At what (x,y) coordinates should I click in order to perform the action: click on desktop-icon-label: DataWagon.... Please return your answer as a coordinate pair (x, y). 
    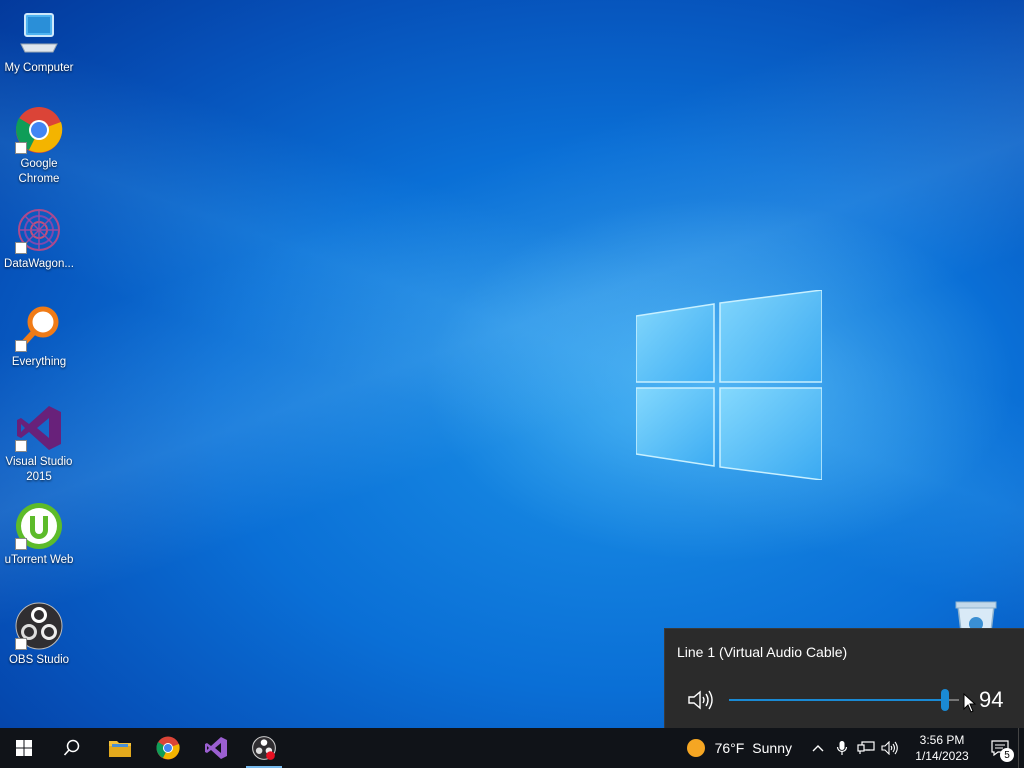
    Looking at the image, I should click on (39, 264).